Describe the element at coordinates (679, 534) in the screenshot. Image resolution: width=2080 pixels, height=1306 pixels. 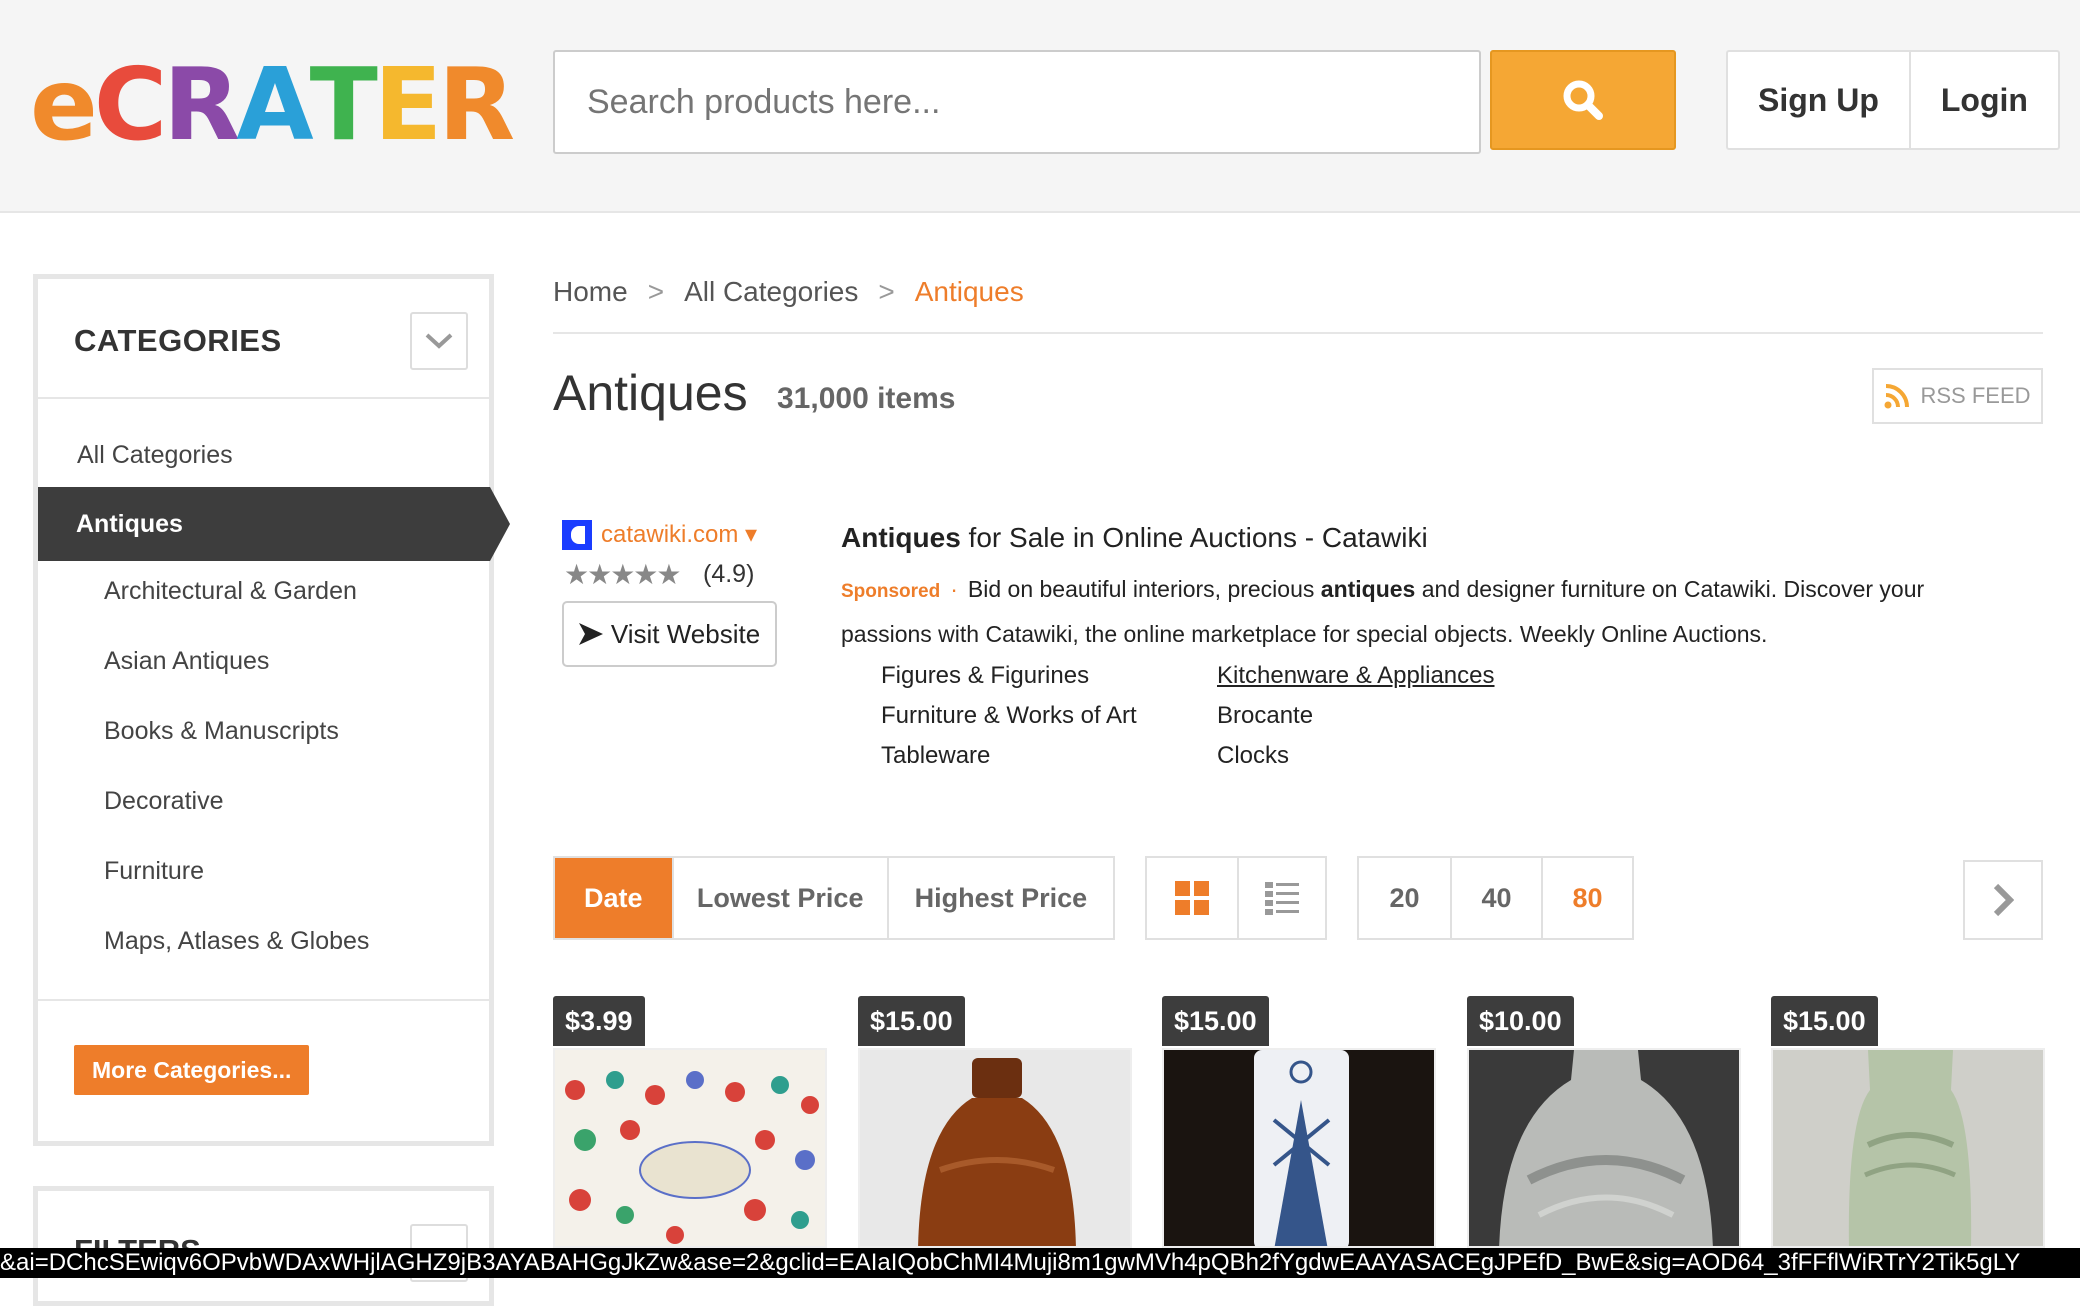
I see `ad-domain-link: catawiki.com ▾` at that location.